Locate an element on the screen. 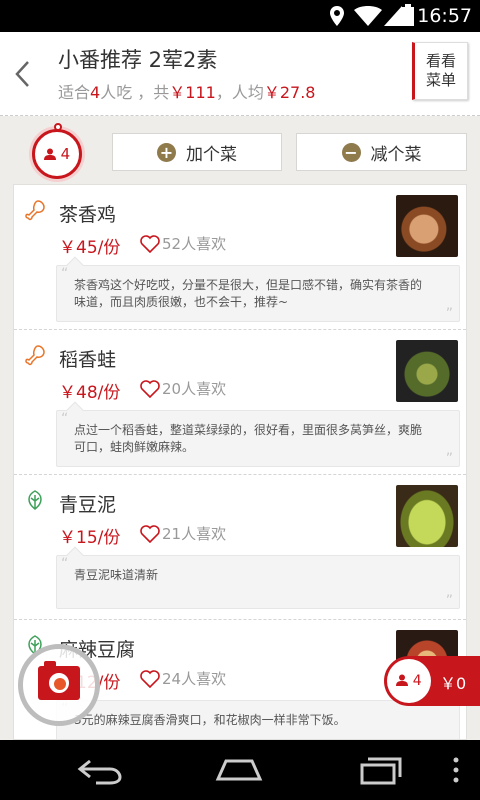  like-count: 24人喜欢 is located at coordinates (194, 679).